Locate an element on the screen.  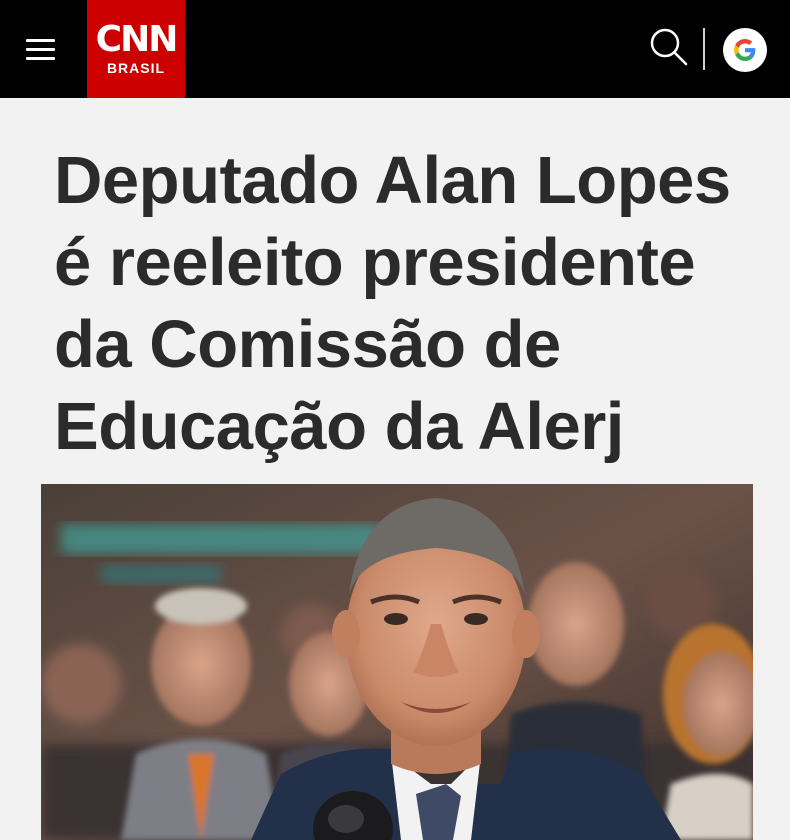
hamburger-menu-icon is located at coordinates (40, 40).